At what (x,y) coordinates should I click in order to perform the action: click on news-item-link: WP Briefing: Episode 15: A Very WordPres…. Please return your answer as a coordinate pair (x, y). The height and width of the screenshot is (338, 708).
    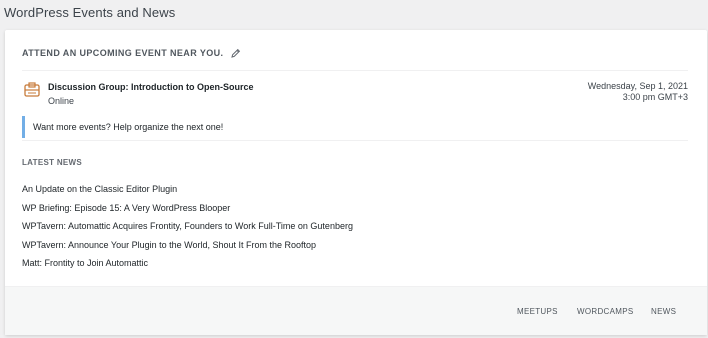
    Looking at the image, I should click on (187, 212).